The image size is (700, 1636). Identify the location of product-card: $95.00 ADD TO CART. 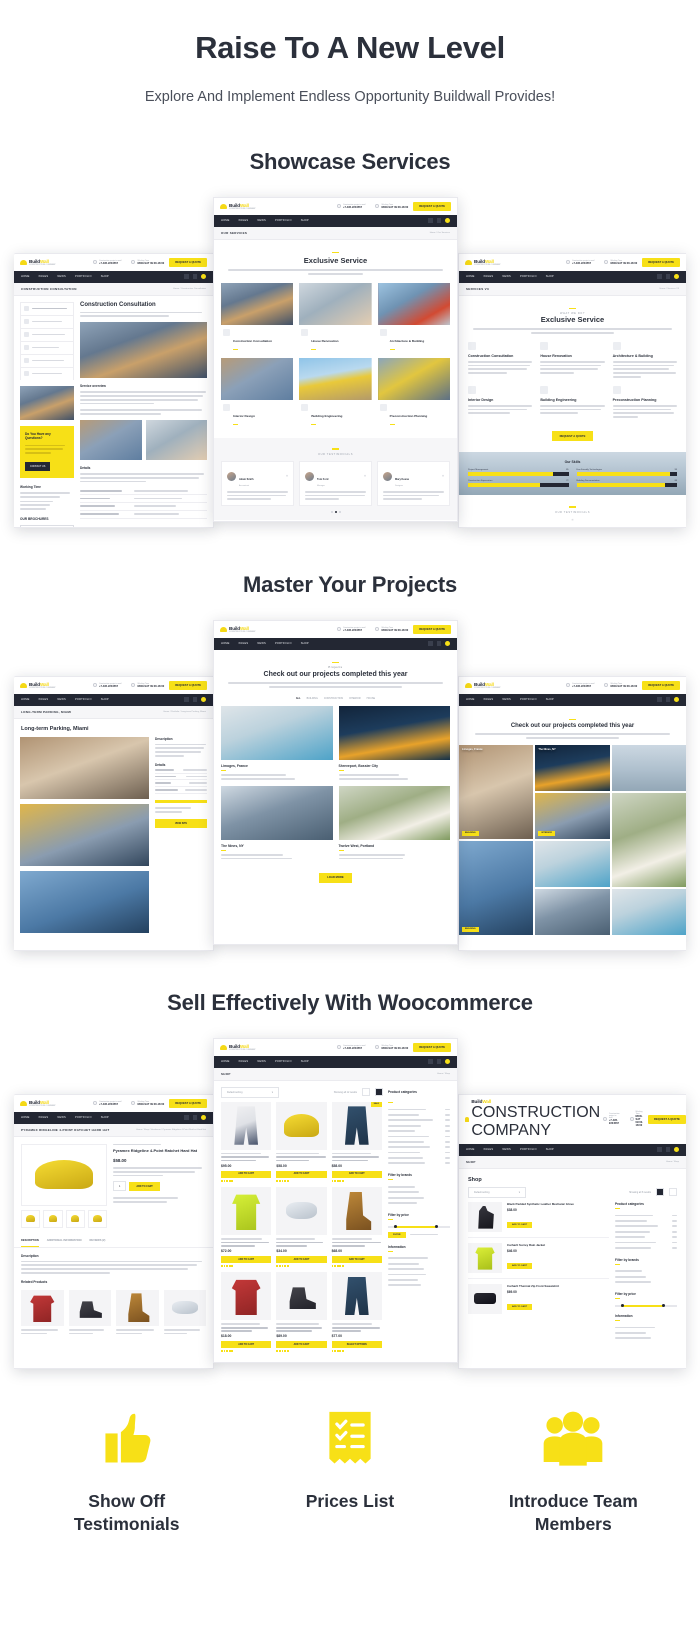
(246, 1141).